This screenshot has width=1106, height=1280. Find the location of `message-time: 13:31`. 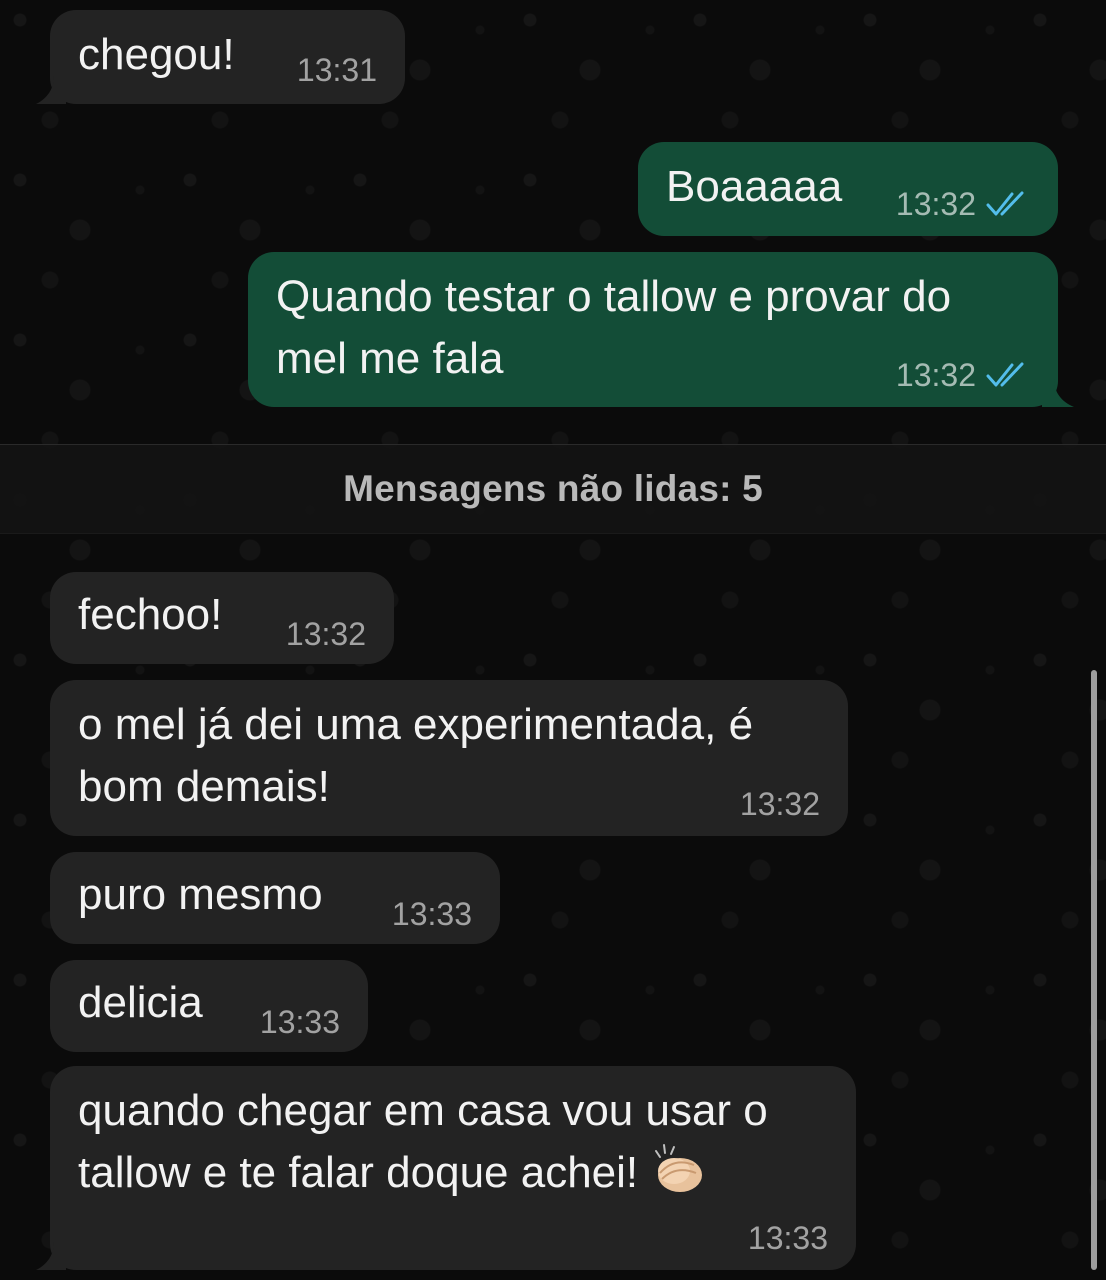

message-time: 13:31 is located at coordinates (336, 70).